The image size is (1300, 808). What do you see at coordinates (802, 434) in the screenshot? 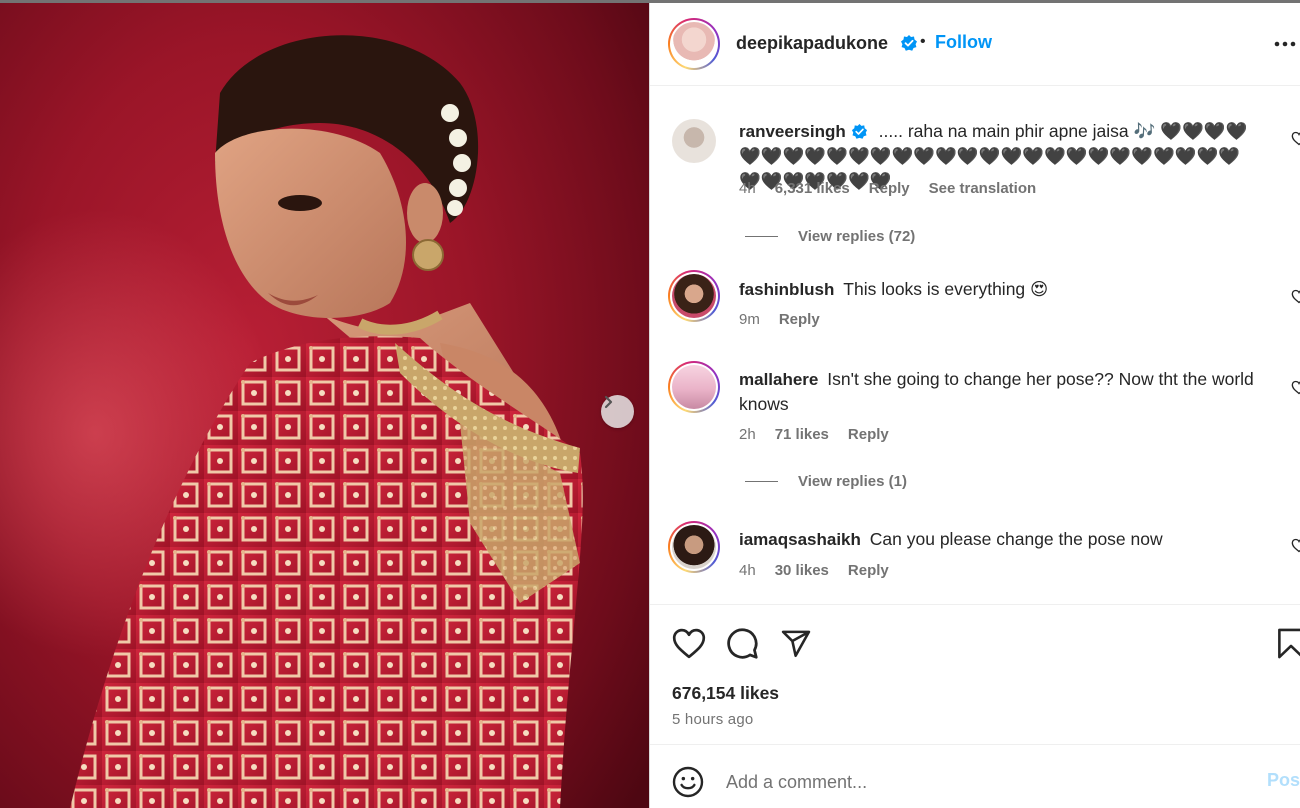
I see `comment-likes: 71 likes` at bounding box center [802, 434].